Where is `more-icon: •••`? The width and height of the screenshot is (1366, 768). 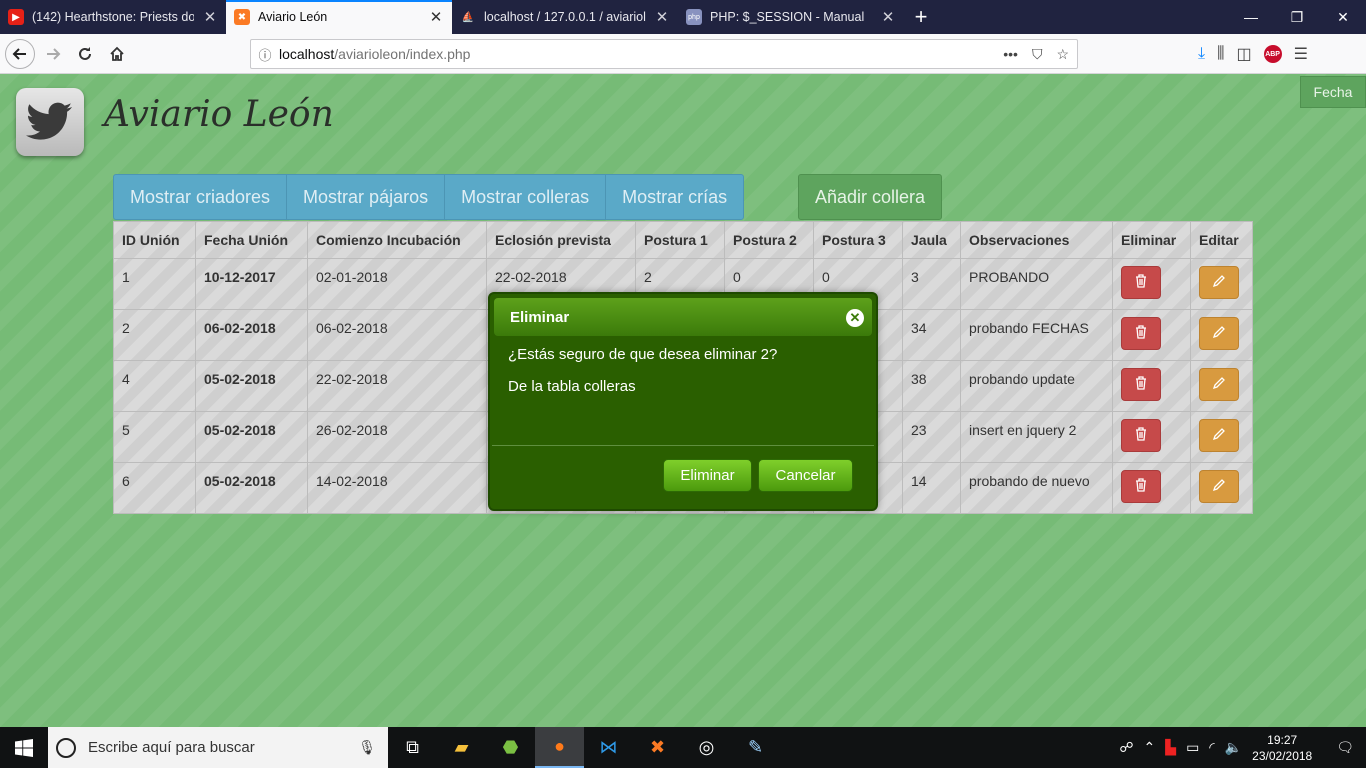
more-icon: ••• is located at coordinates (1010, 54).